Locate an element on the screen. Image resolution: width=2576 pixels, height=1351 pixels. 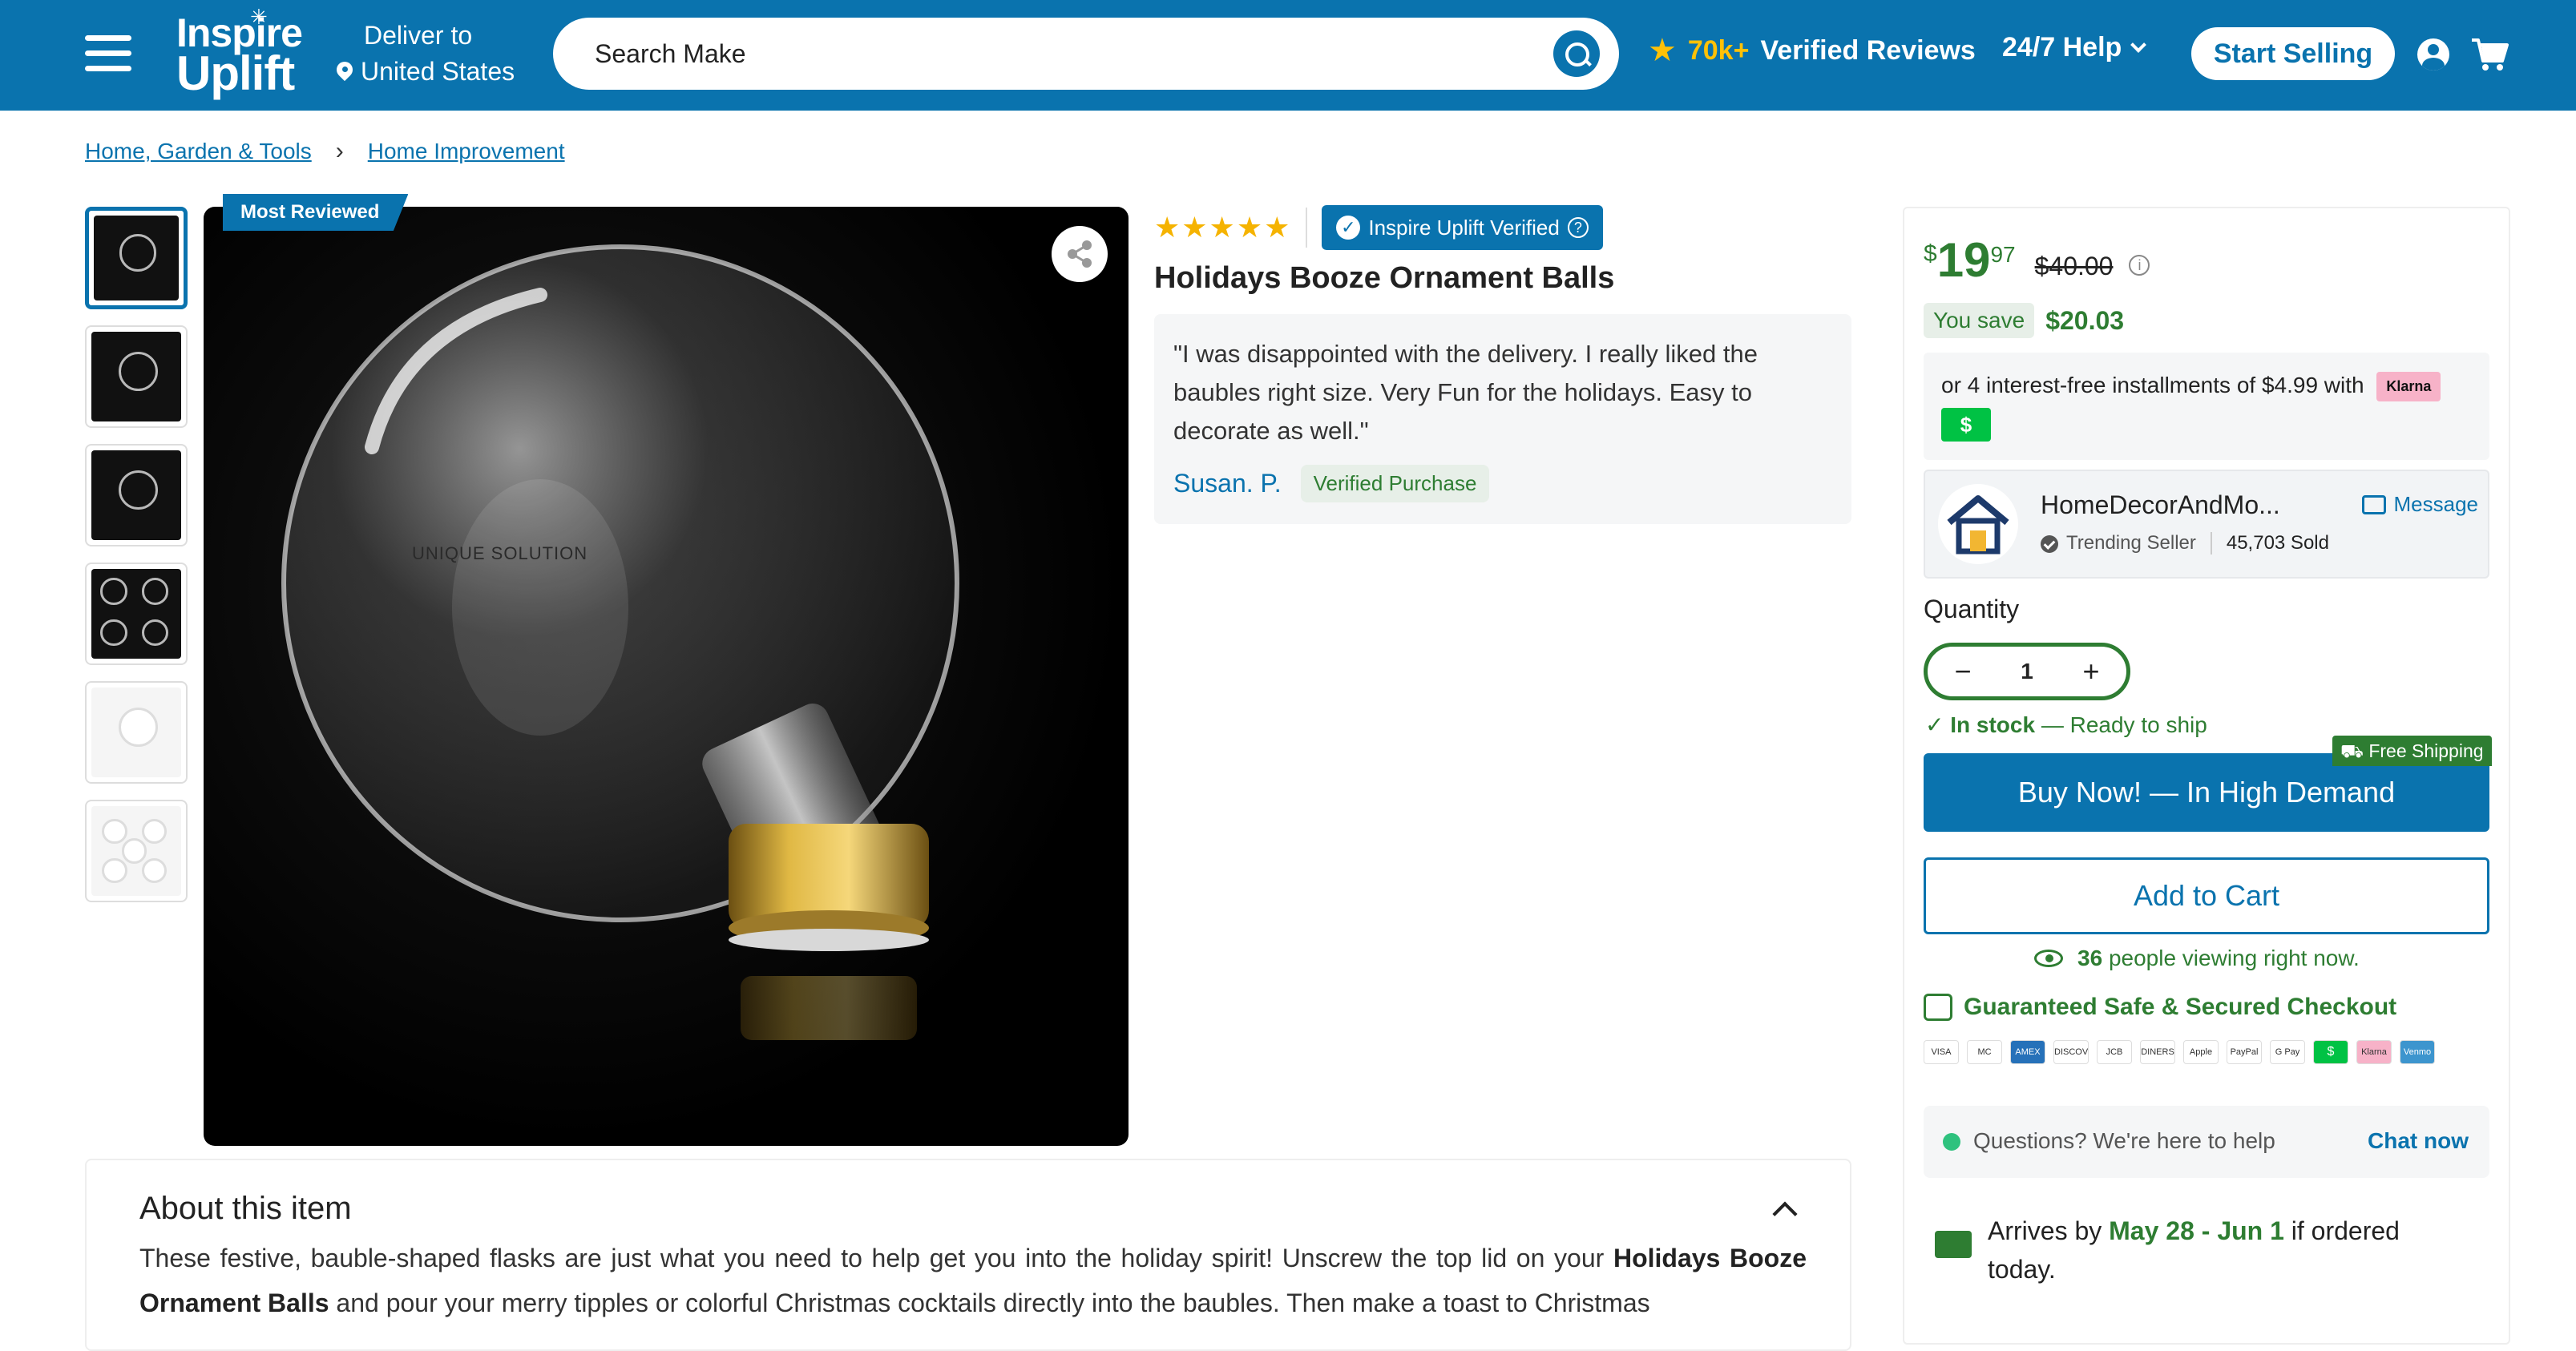
breadcrumb-home-improvement: Home Improvement is located at coordinates (467, 151).